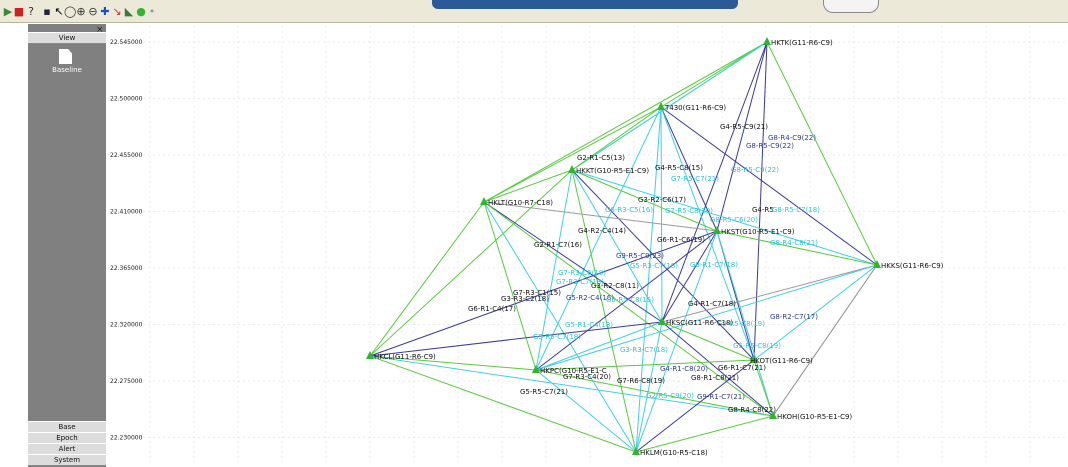  What do you see at coordinates (681, 240) in the screenshot?
I see `edge-label: G6-R1-C6(19)` at bounding box center [681, 240].